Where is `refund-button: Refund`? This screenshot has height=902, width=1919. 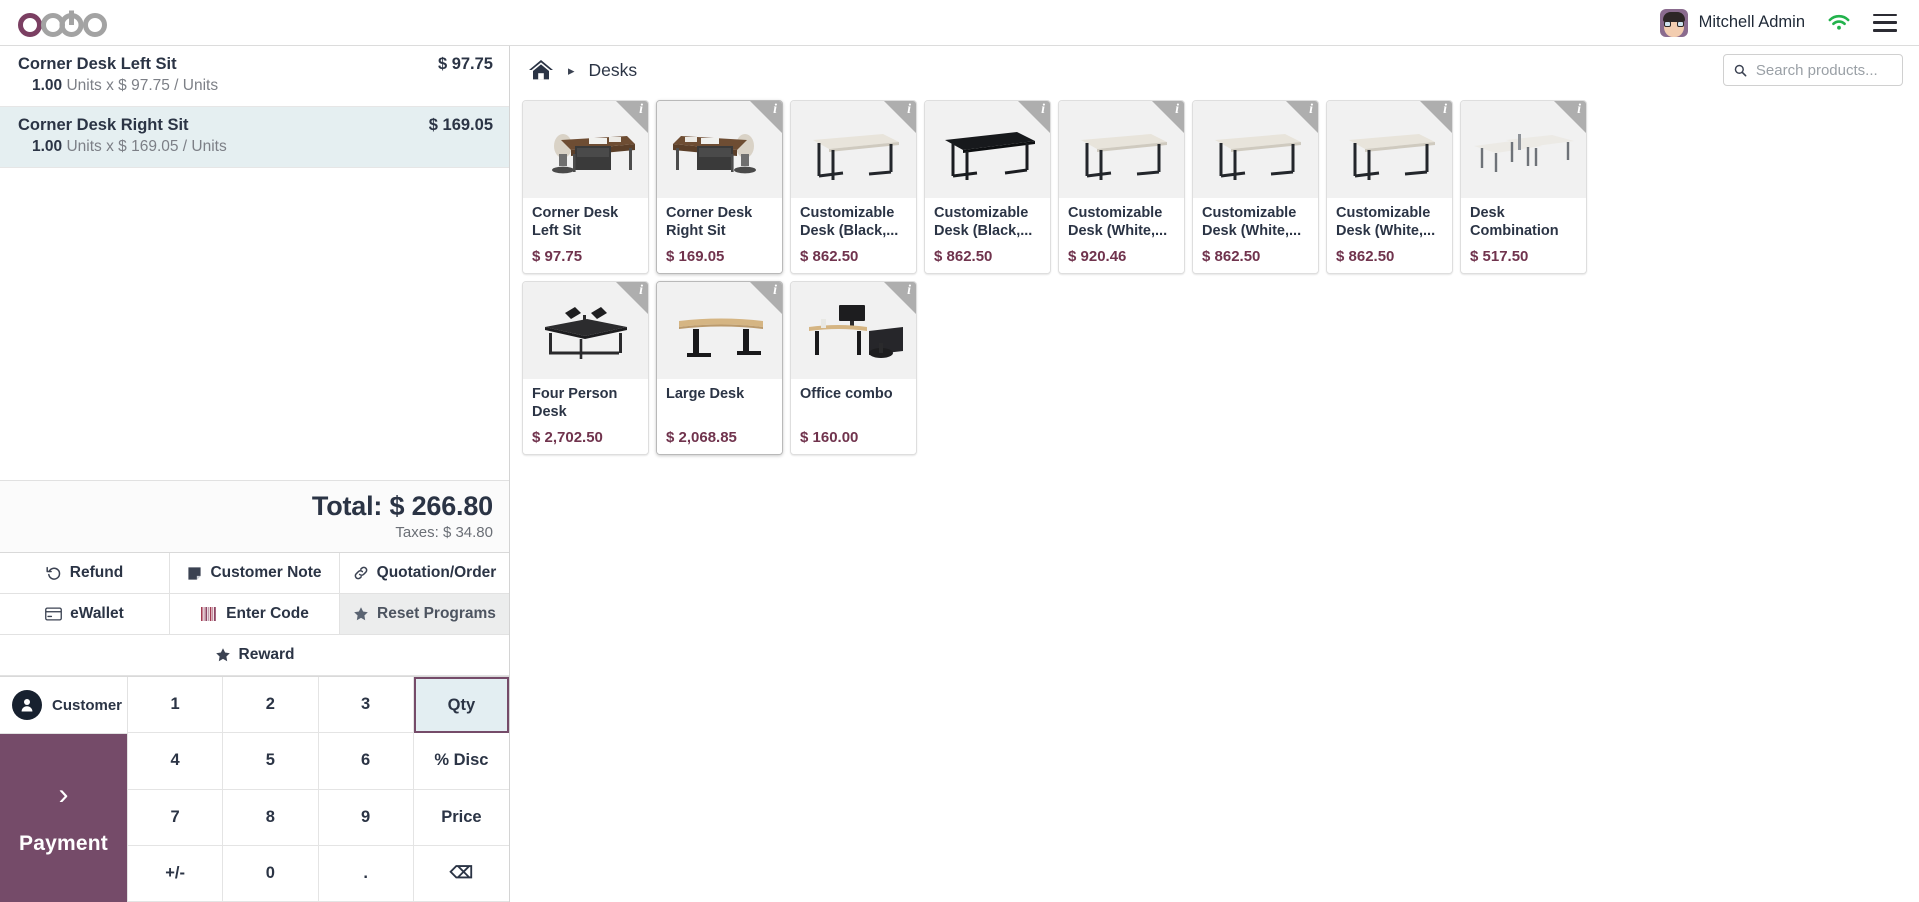
refund-button: Refund is located at coordinates (85, 573).